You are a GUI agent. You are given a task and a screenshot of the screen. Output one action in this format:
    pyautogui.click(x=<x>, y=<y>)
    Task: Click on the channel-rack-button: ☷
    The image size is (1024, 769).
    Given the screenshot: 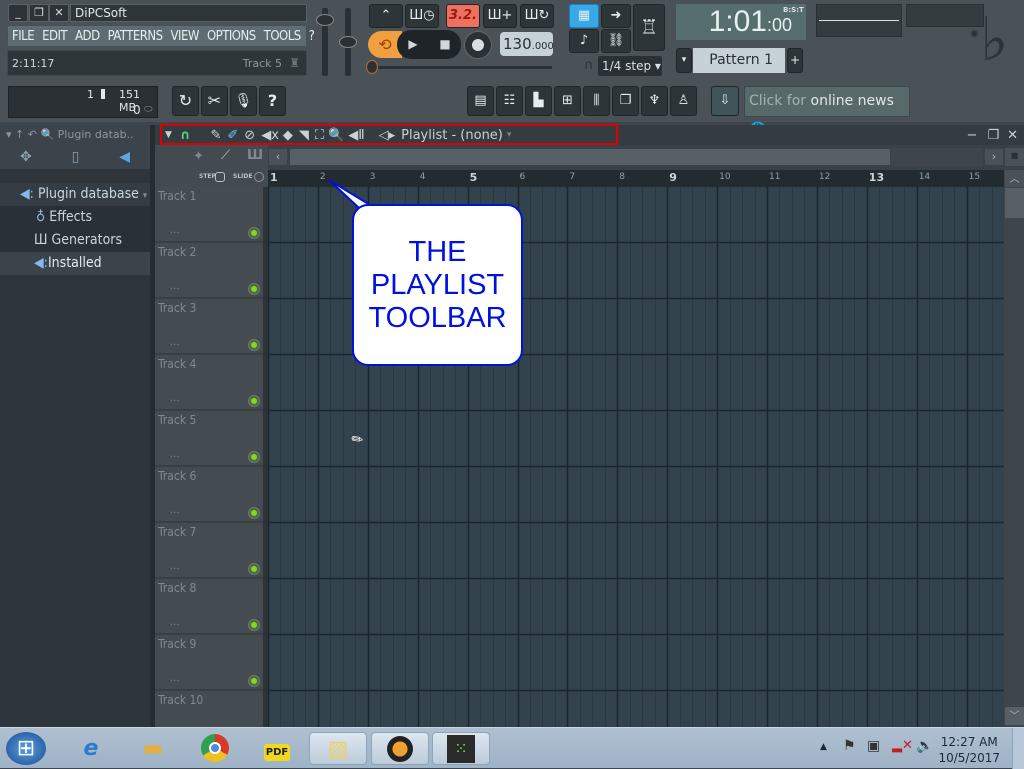 What is the action you would take?
    pyautogui.click(x=509, y=101)
    